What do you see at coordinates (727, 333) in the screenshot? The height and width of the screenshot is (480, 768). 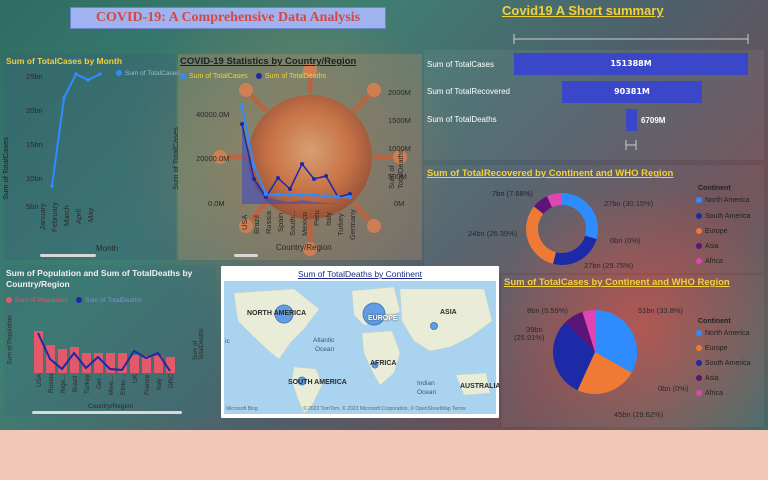 I see `cases-legend-0-label: North America` at bounding box center [727, 333].